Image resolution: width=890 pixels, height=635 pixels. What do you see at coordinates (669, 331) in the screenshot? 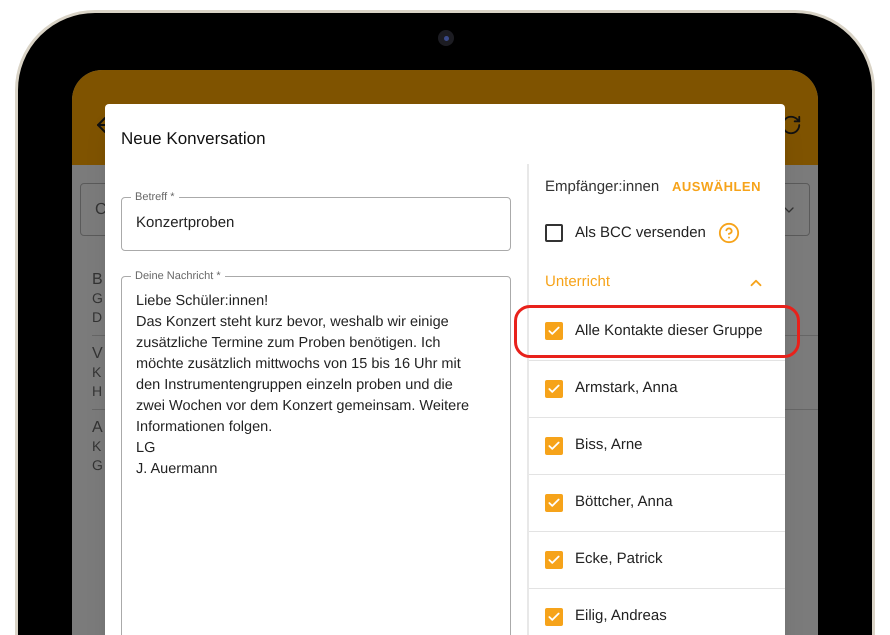
I see `recipient-label: Alle Kontakte dieser Gruppe` at bounding box center [669, 331].